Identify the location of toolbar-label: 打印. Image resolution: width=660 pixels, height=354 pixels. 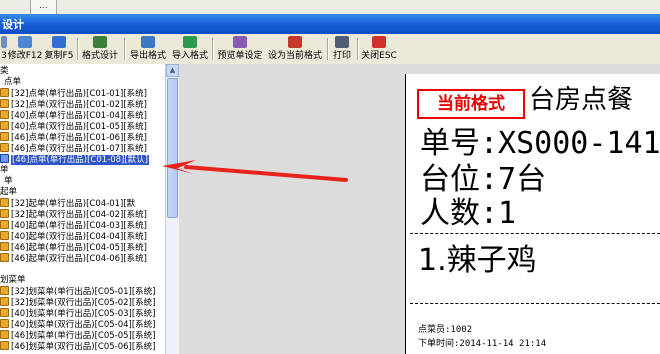
(341, 56).